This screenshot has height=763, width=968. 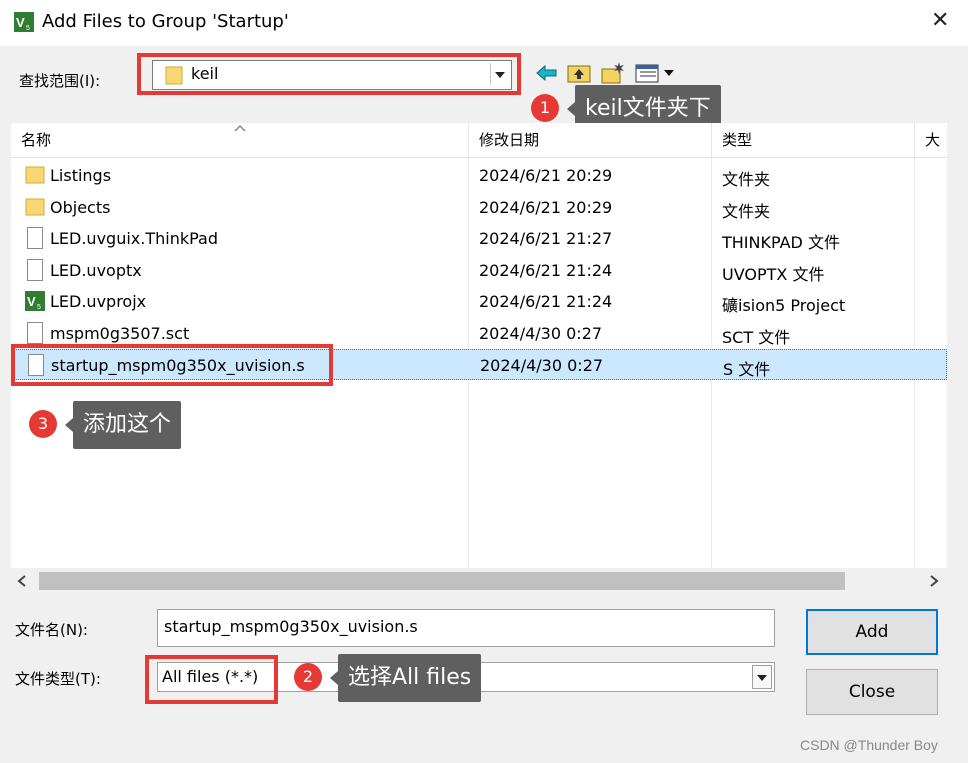 I want to click on file-type: S 文件, so click(x=747, y=369).